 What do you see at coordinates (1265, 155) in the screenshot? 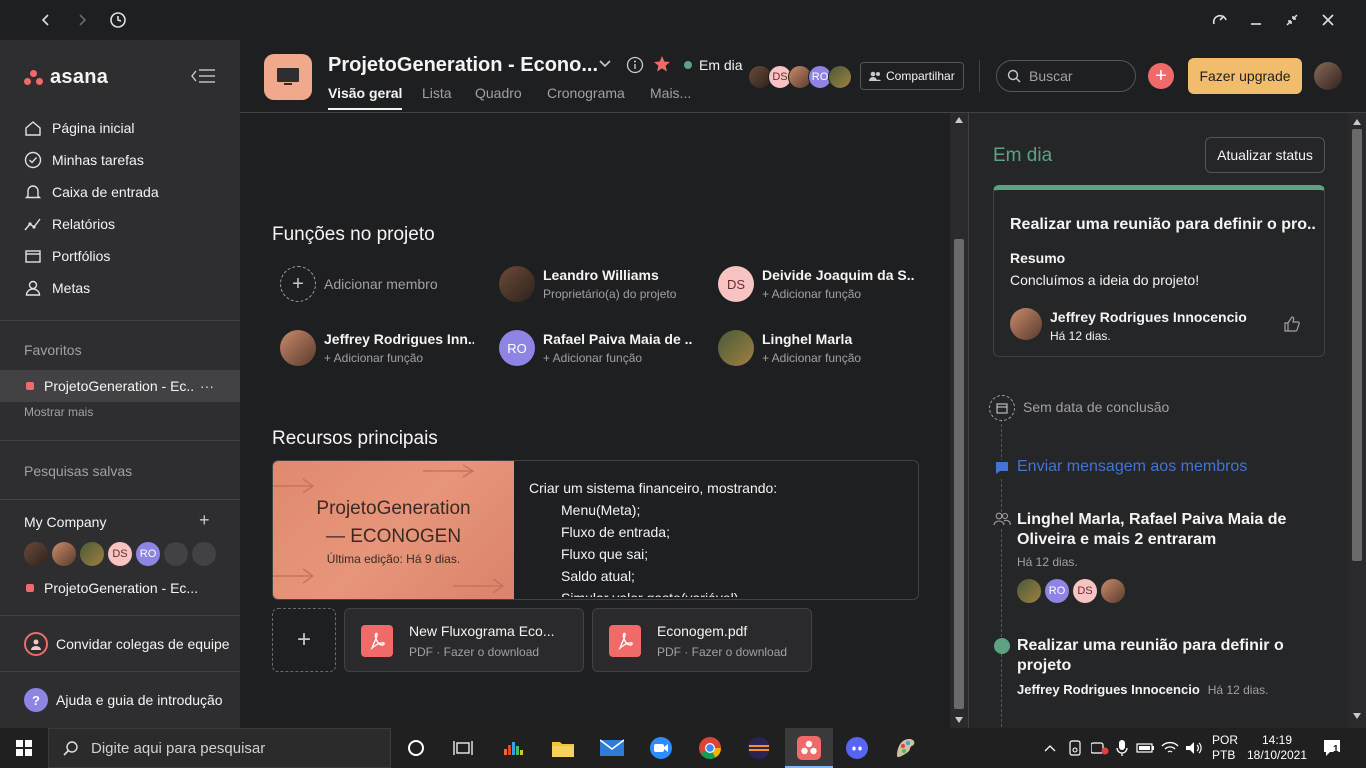
I see `update-status-button: Atualizar status` at bounding box center [1265, 155].